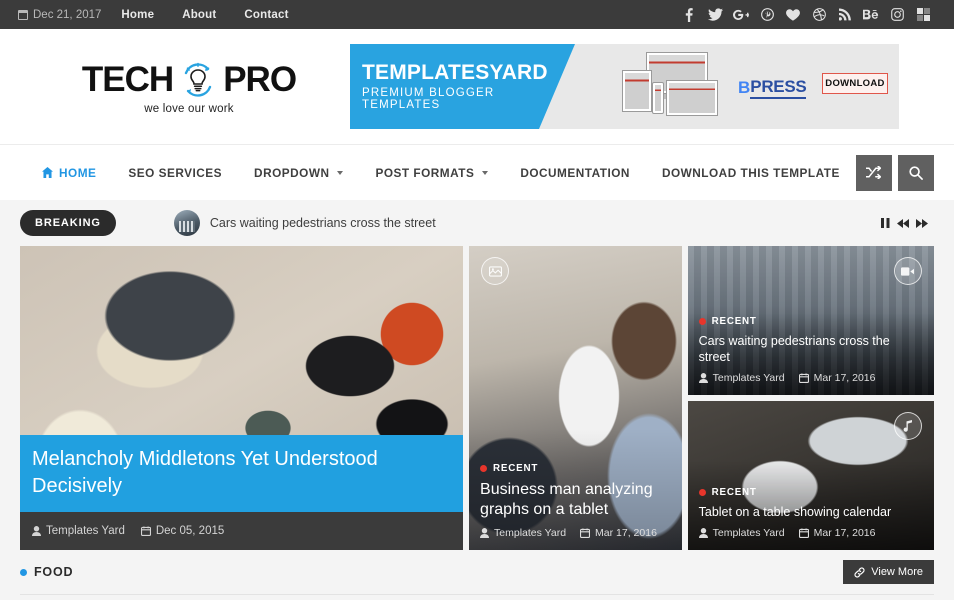 The height and width of the screenshot is (600, 954). Describe the element at coordinates (67, 14) in the screenshot. I see `current-date-label: Dec 21, 2017` at that location.